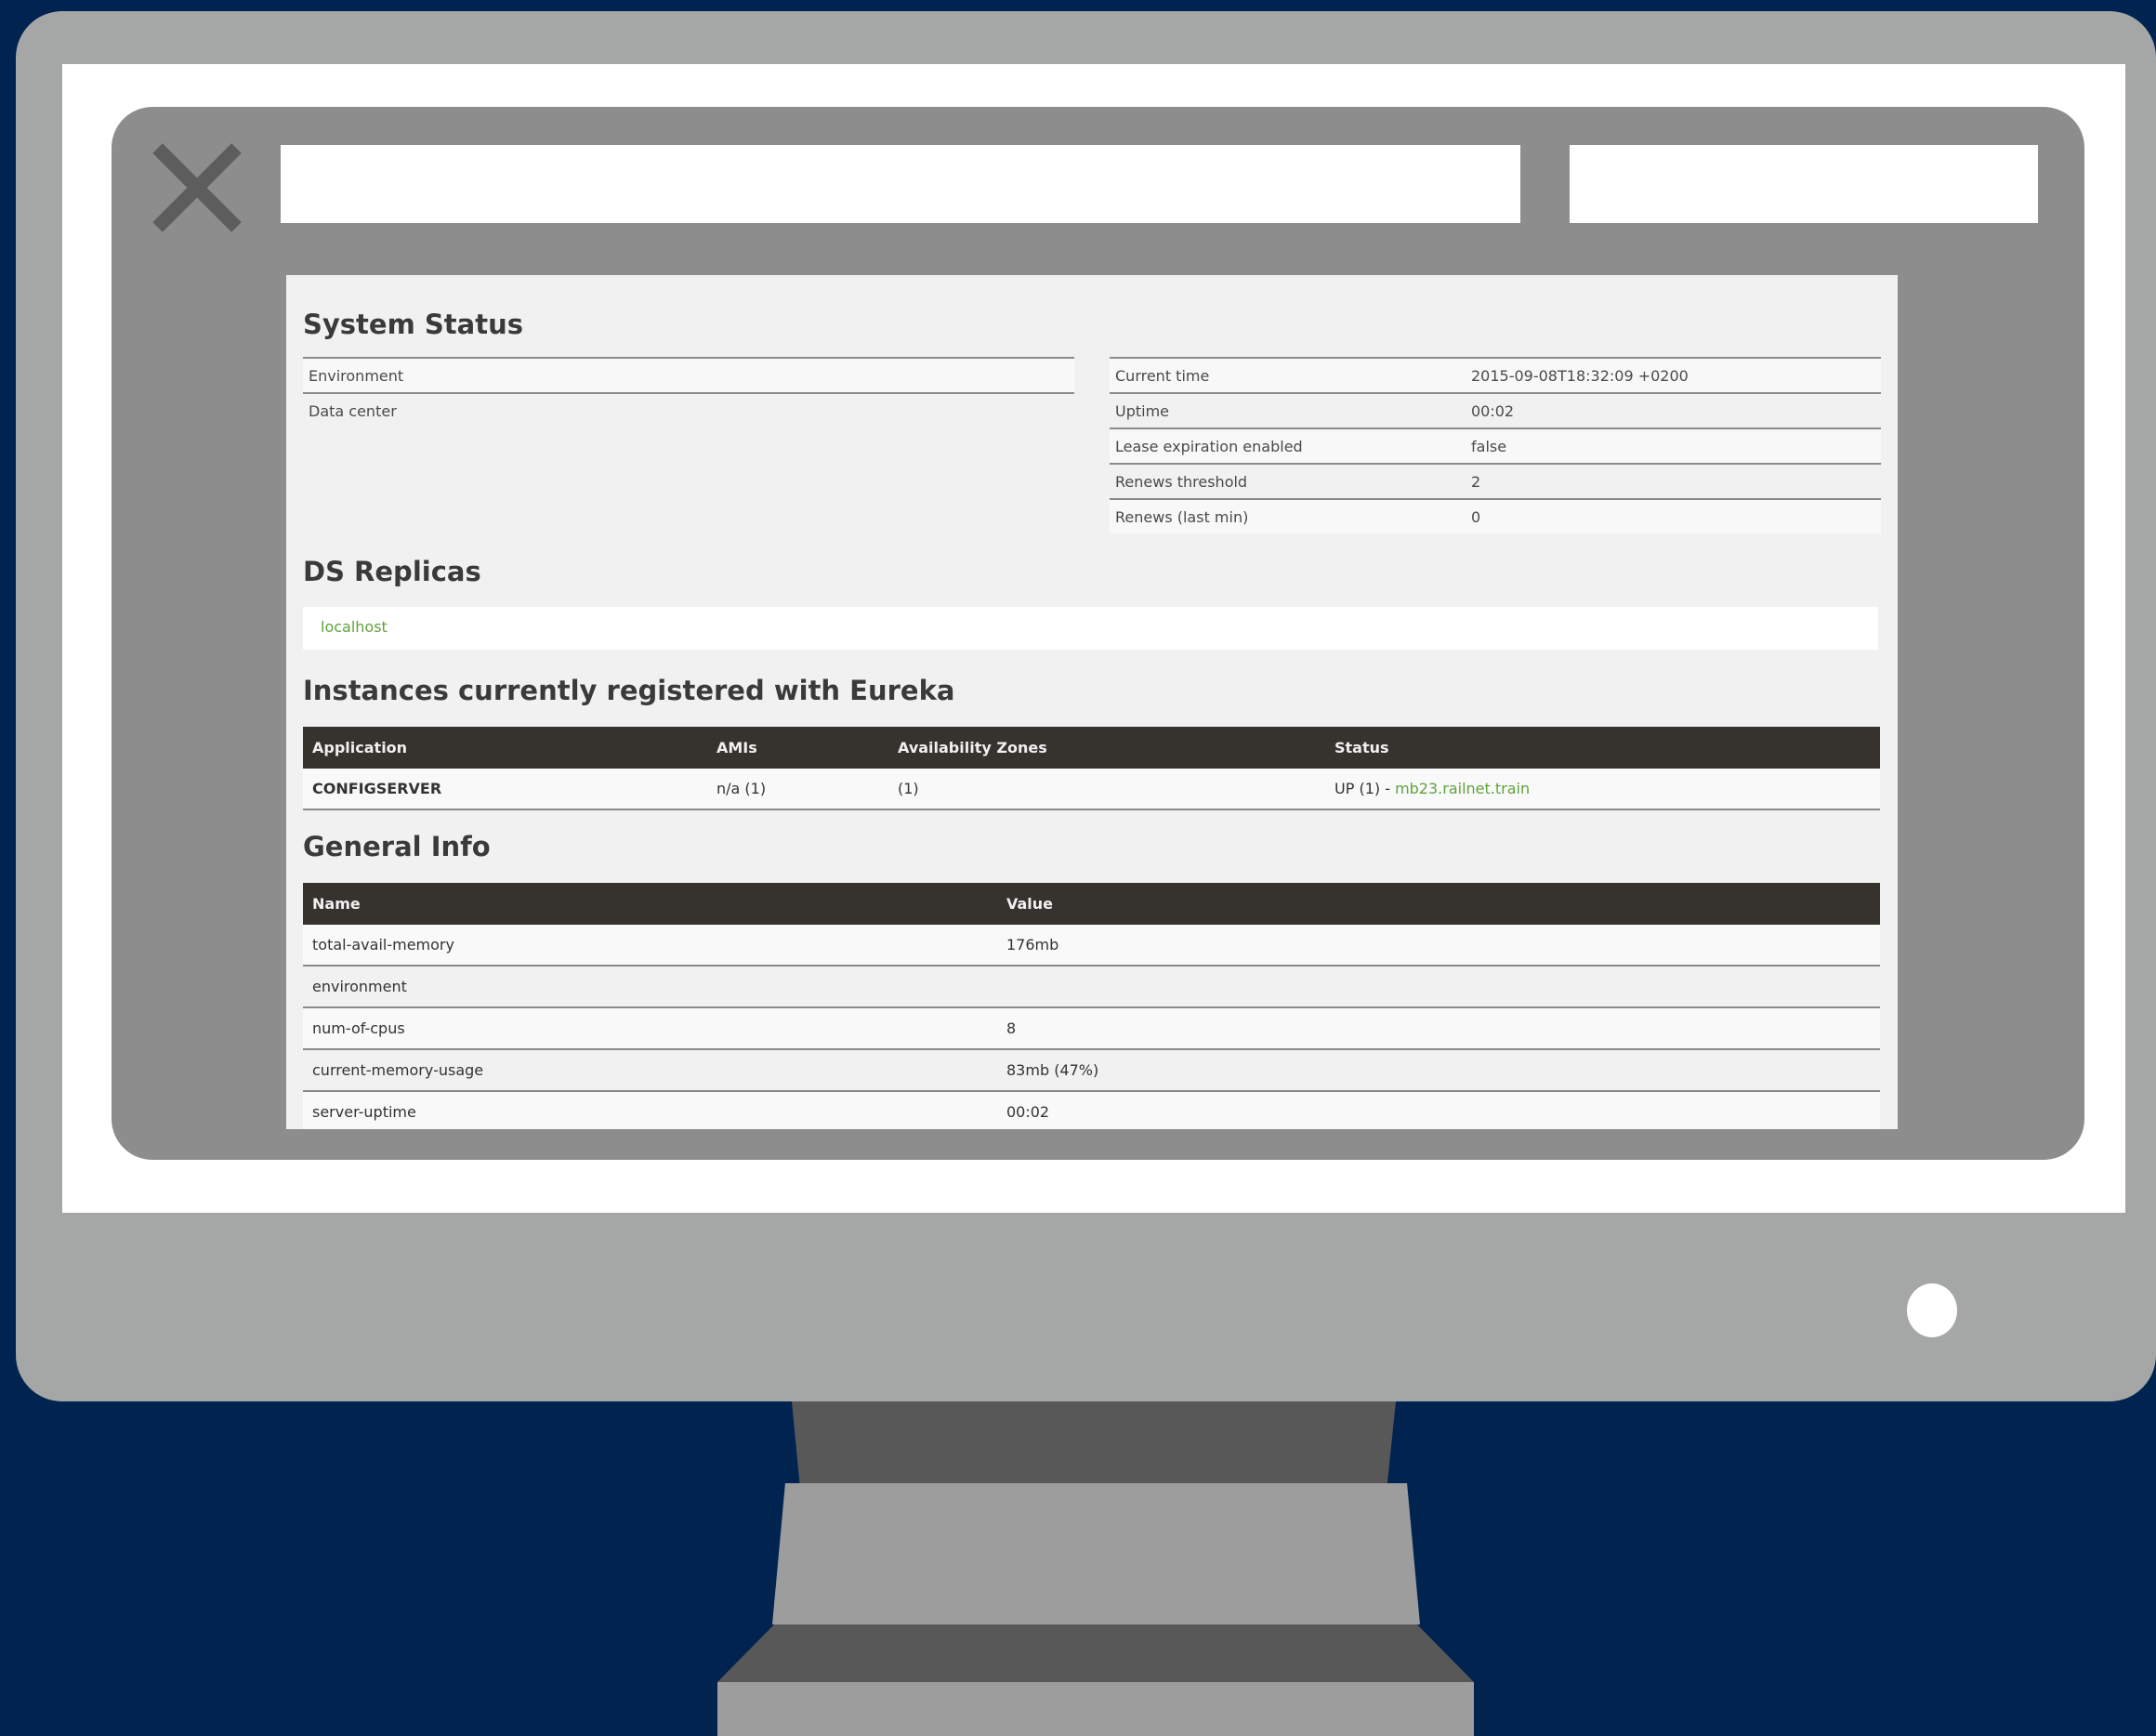 The width and height of the screenshot is (2156, 1736). What do you see at coordinates (1438, 1110) in the screenshot?
I see `info-value: 00:02` at bounding box center [1438, 1110].